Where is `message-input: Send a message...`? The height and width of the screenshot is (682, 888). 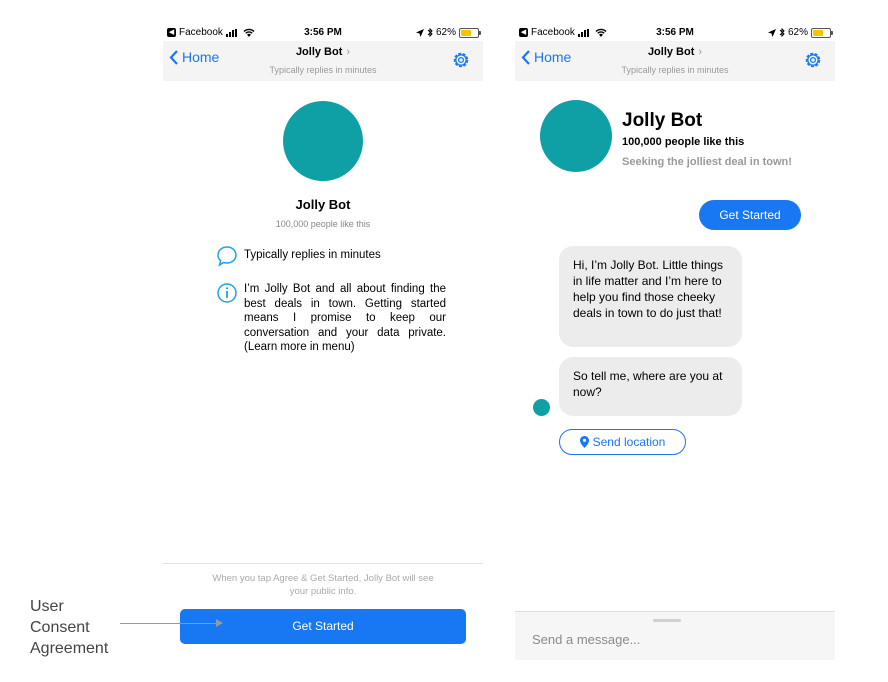 message-input: Send a message... is located at coordinates (586, 639).